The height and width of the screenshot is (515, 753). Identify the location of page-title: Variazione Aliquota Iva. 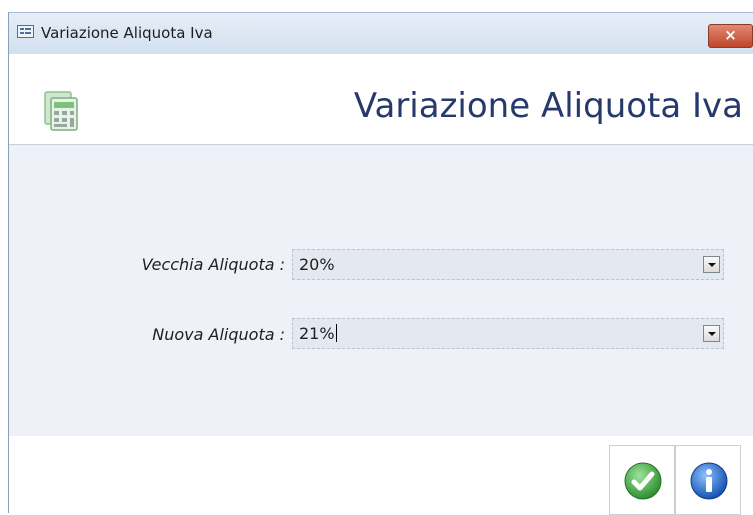
(548, 106).